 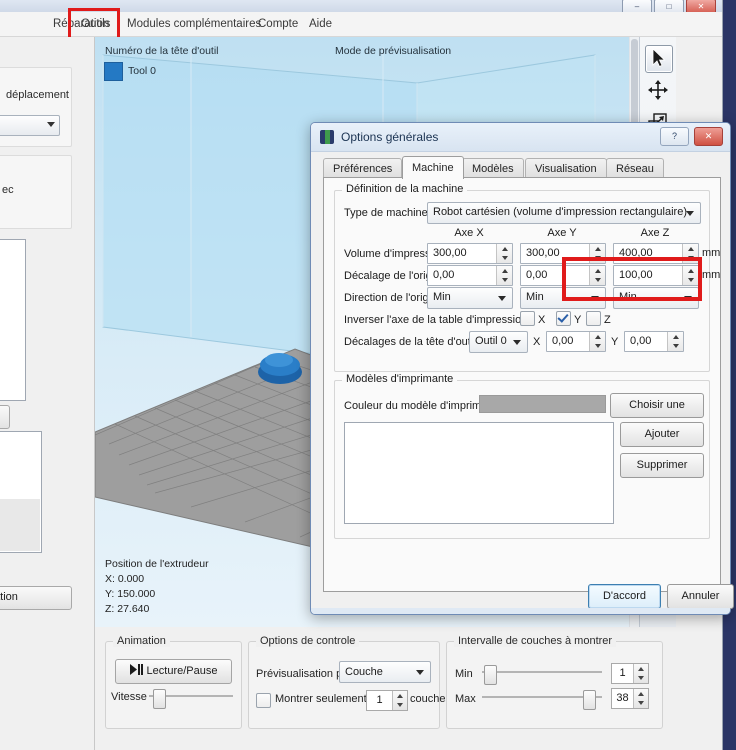 I want to click on extruder-position-title: Position de l'extrudeur, so click(x=157, y=564).